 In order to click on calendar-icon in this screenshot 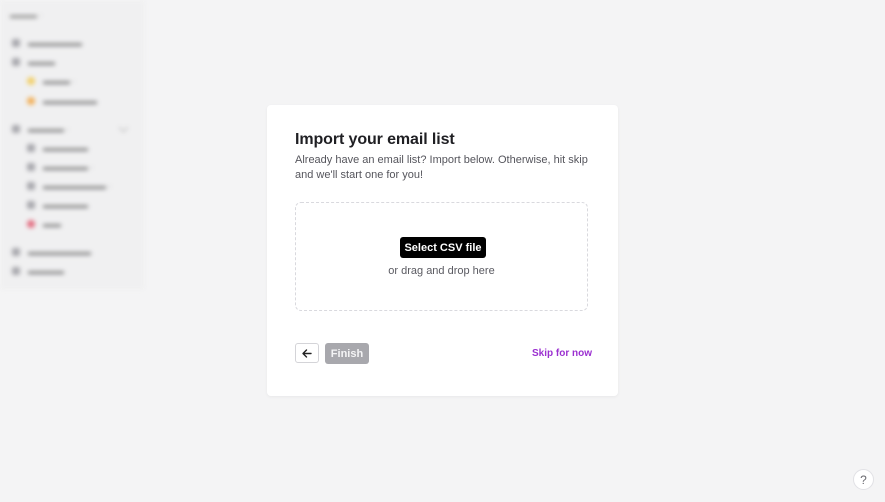, I will do `click(31, 205)`.